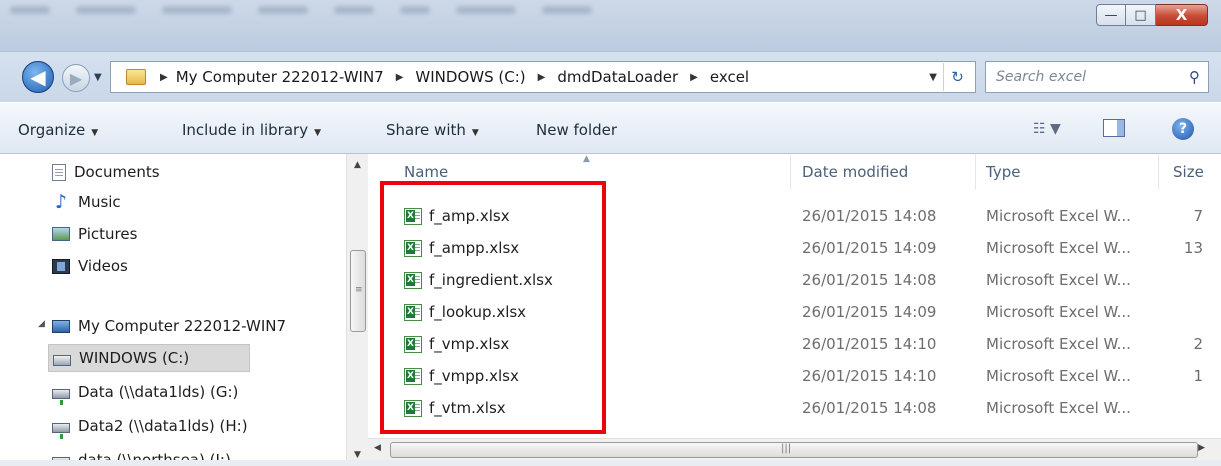 This screenshot has height=466, width=1221. I want to click on recent-locations-dropdown: ▼, so click(98, 77).